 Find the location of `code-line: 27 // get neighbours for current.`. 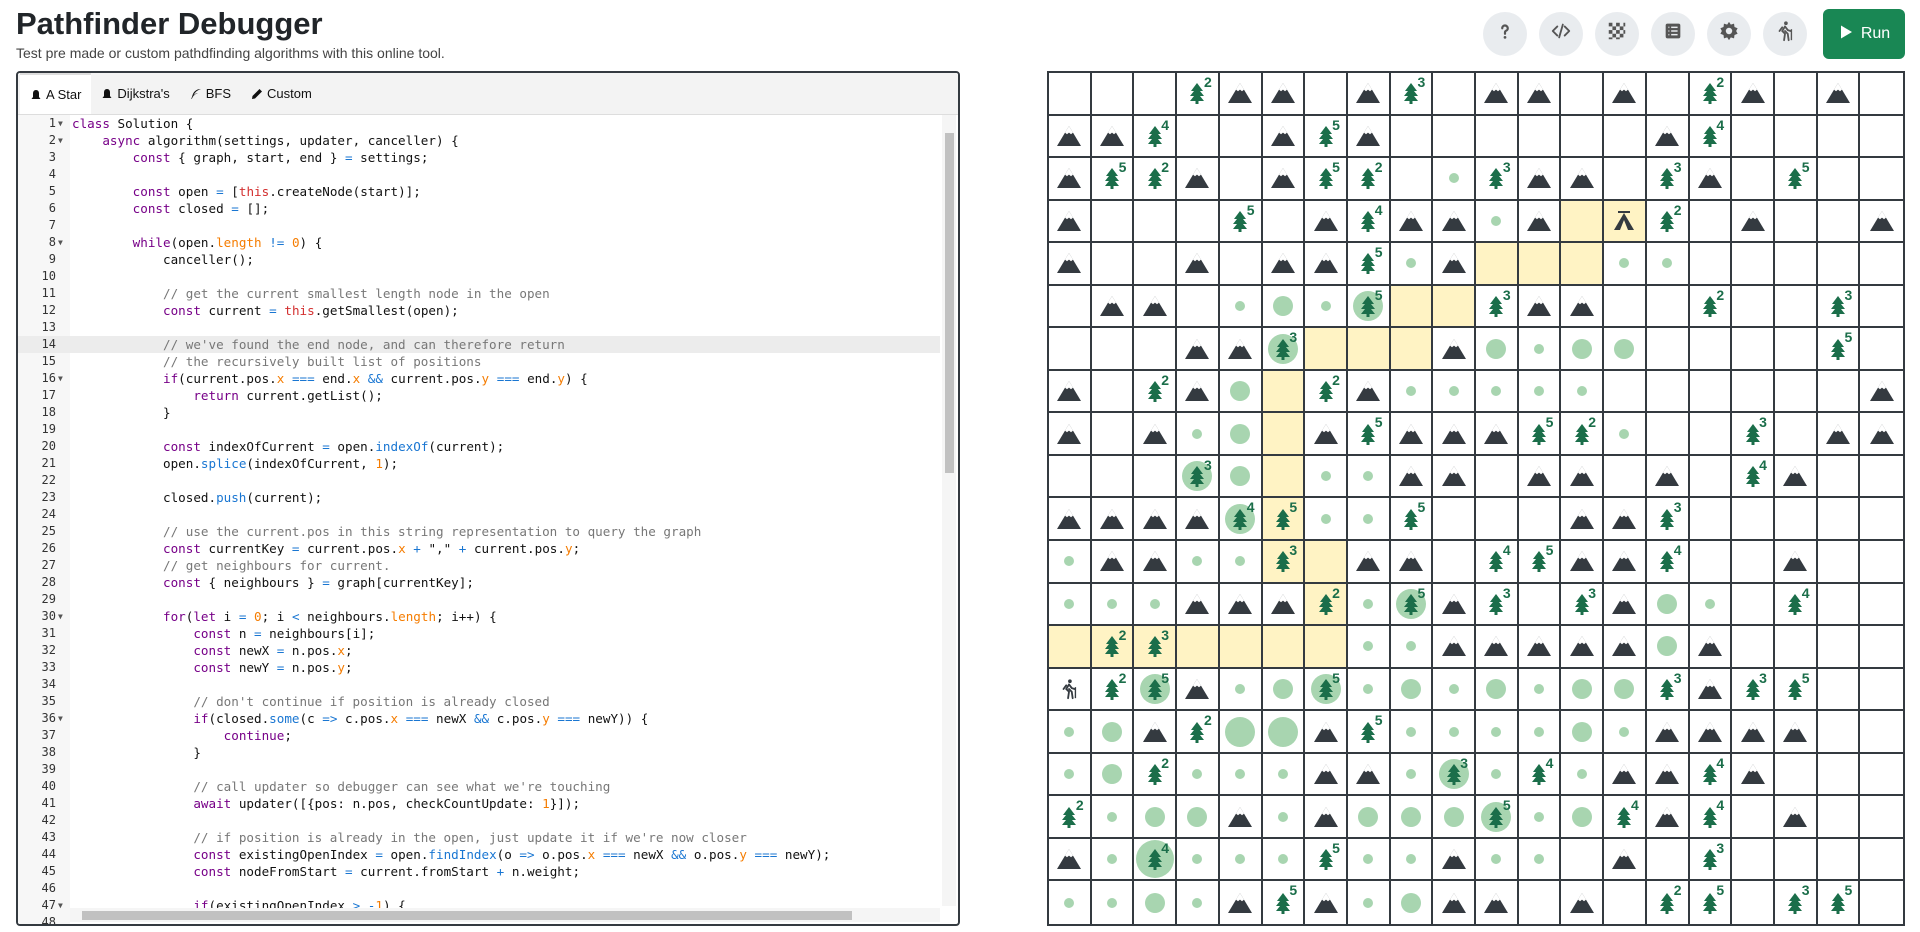

code-line: 27 // get neighbours for current. is located at coordinates (479, 565).